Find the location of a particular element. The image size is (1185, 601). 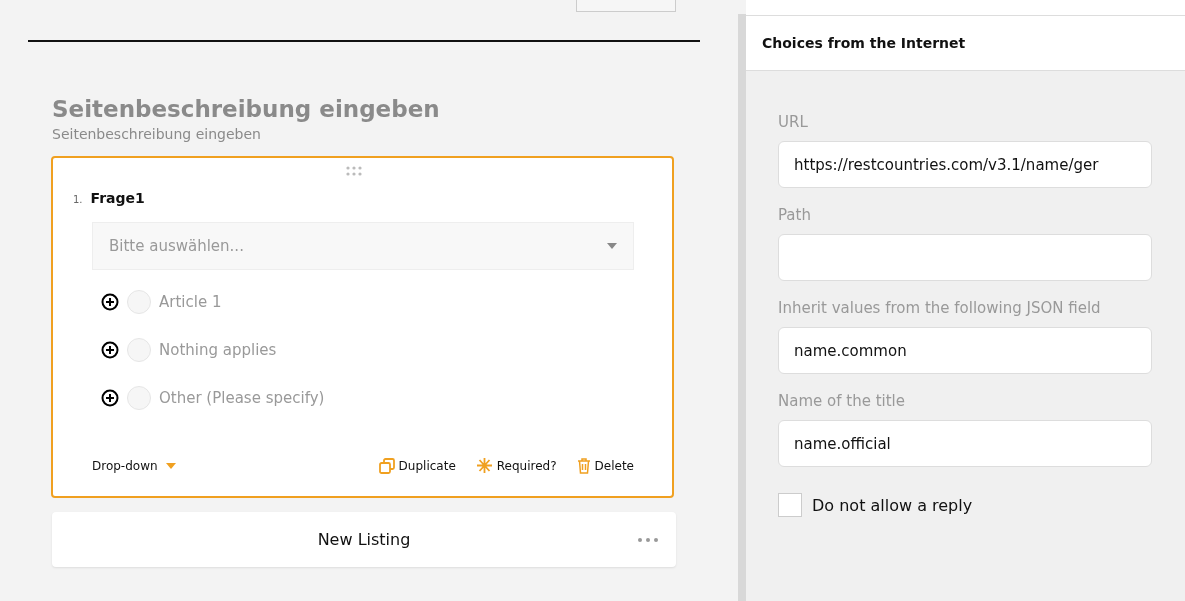

copy-icon is located at coordinates (386, 465).